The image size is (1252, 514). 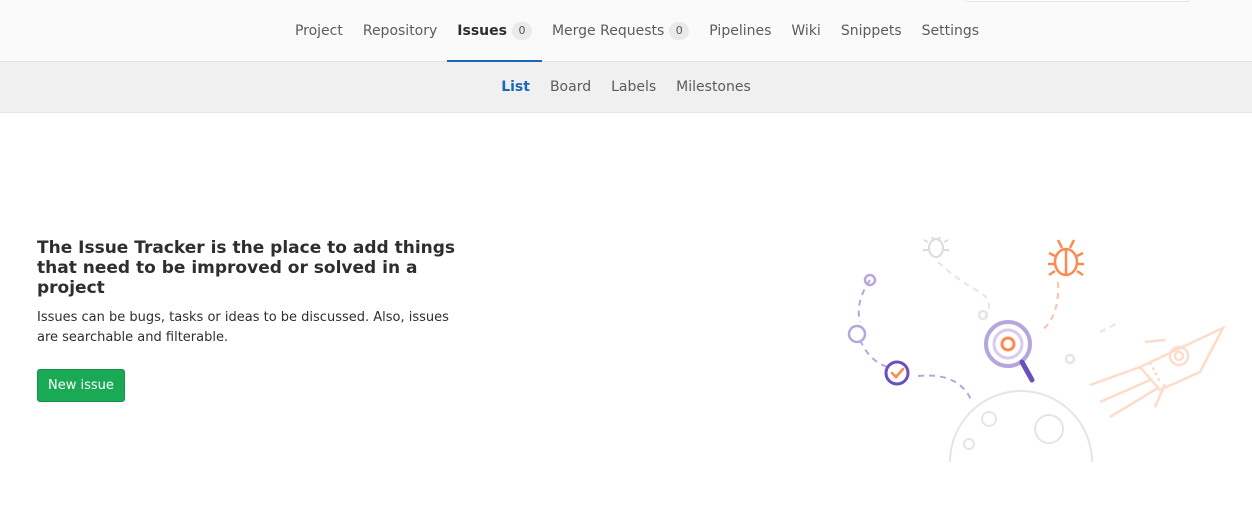 What do you see at coordinates (679, 31) in the screenshot?
I see `merge-requests-count-badge: 0` at bounding box center [679, 31].